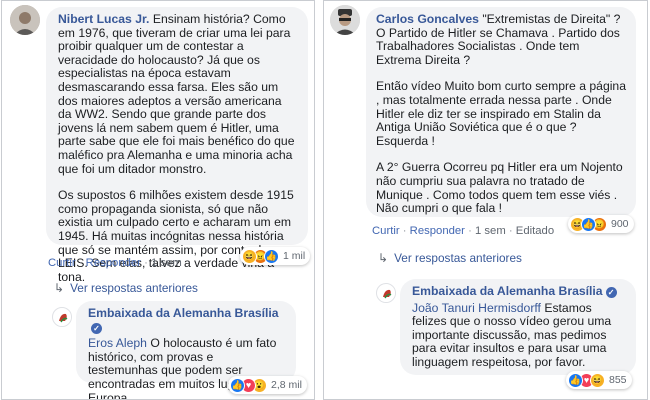 The width and height of the screenshot is (650, 400). What do you see at coordinates (294, 256) in the screenshot?
I see `reaction-count: 1 mil` at bounding box center [294, 256].